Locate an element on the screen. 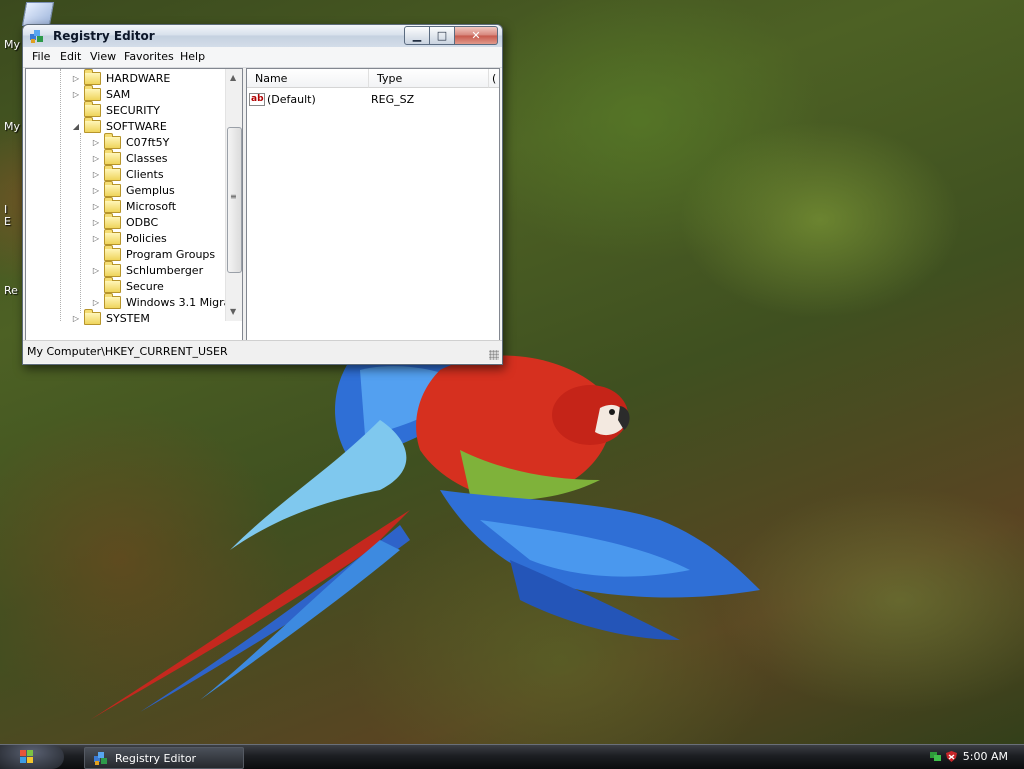 The height and width of the screenshot is (769, 1024). tree-node-label: ODBC is located at coordinates (142, 222).